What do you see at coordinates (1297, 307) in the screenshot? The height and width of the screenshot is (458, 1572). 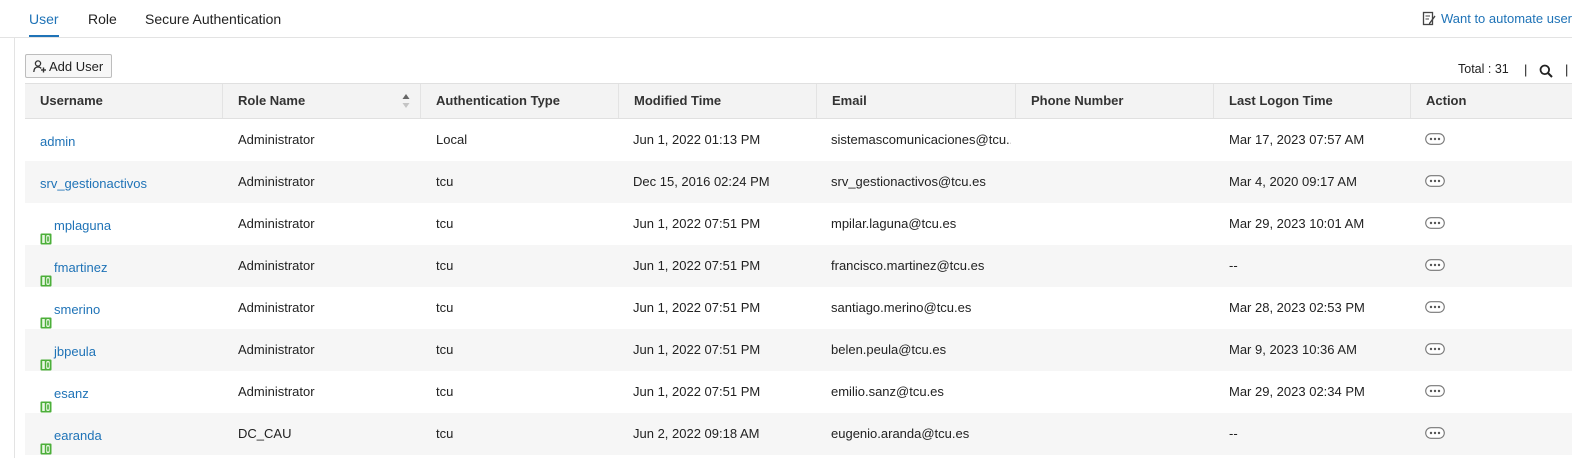 I see `last-logon-time-cell: Mar 28, 2023 02:53 PM` at bounding box center [1297, 307].